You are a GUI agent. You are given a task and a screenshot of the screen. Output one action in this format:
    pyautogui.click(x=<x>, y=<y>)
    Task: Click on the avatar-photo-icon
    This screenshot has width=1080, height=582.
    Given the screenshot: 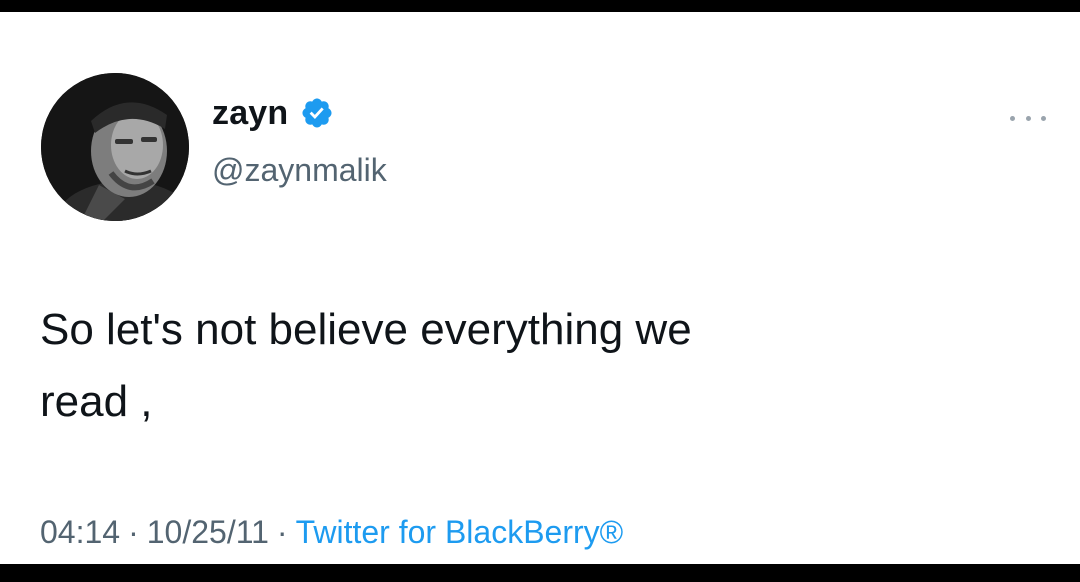 What is the action you would take?
    pyautogui.click(x=115, y=147)
    